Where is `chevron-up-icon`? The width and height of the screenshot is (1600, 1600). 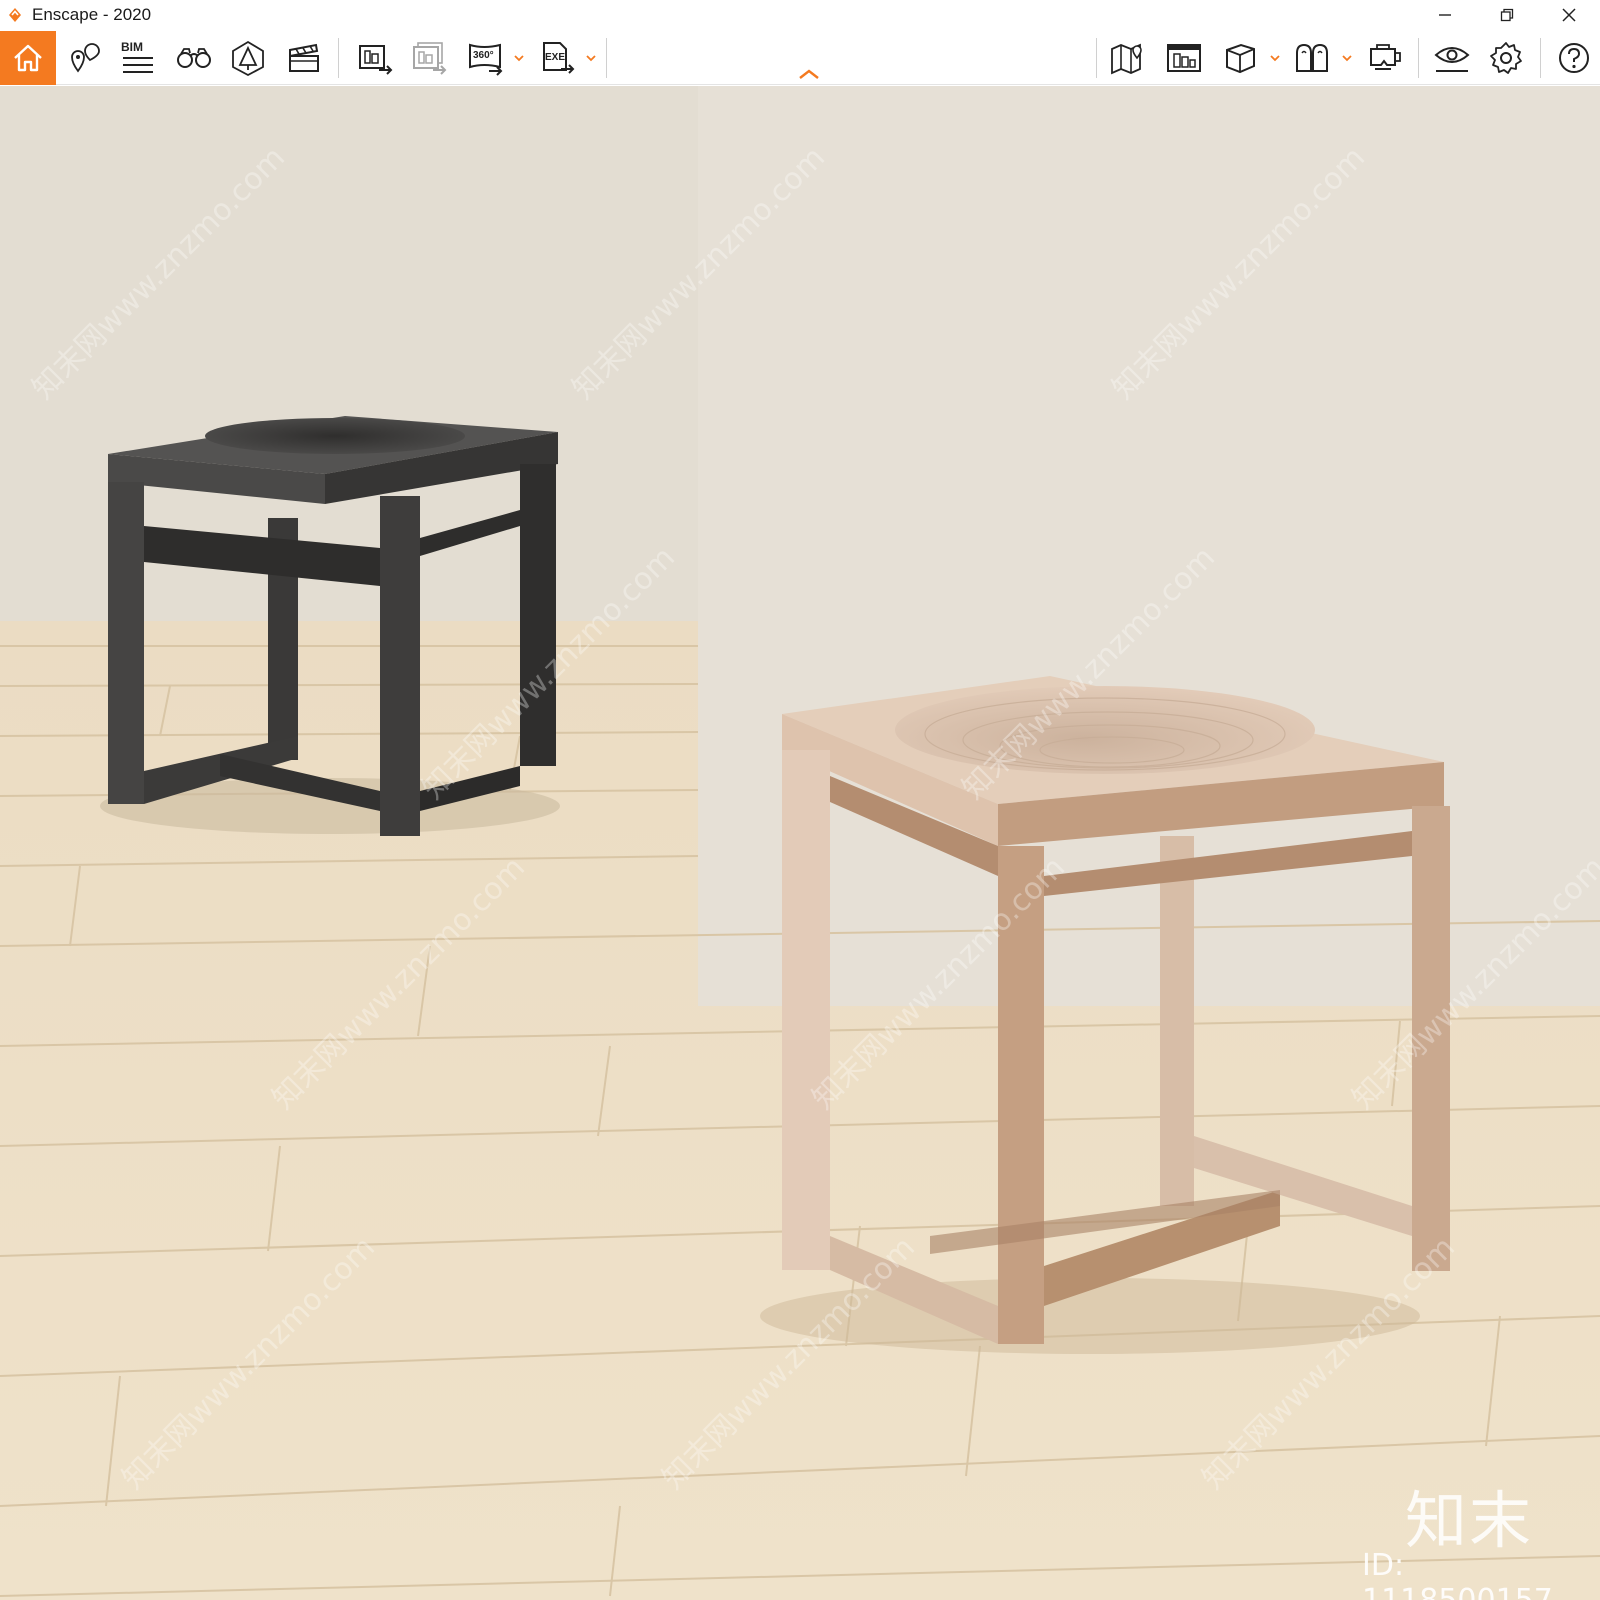 chevron-up-icon is located at coordinates (809, 74).